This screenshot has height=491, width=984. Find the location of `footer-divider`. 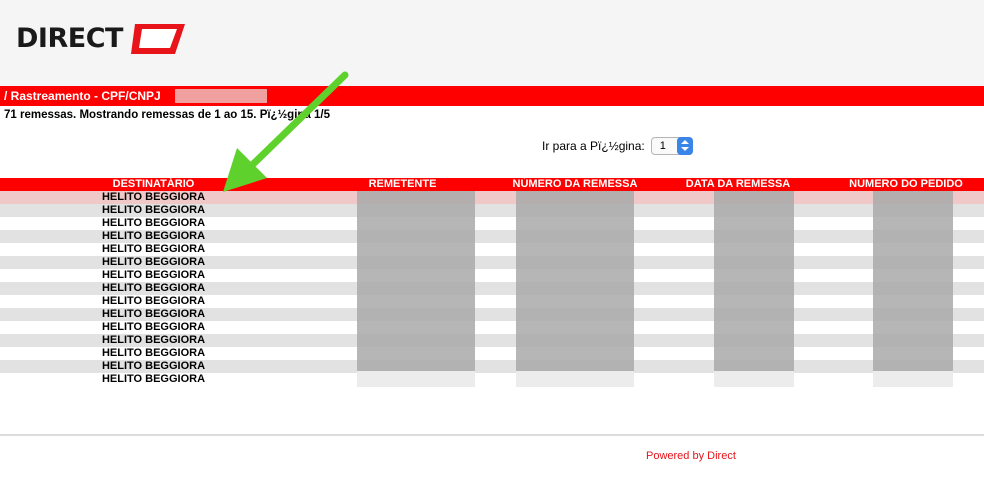

footer-divider is located at coordinates (492, 435).